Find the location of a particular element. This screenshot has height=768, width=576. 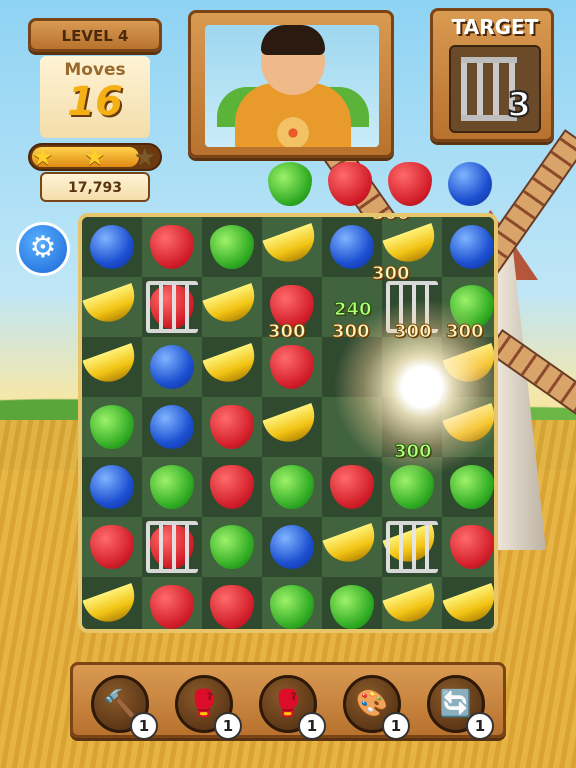

target-panel: TARGET 3 is located at coordinates (492, 75).